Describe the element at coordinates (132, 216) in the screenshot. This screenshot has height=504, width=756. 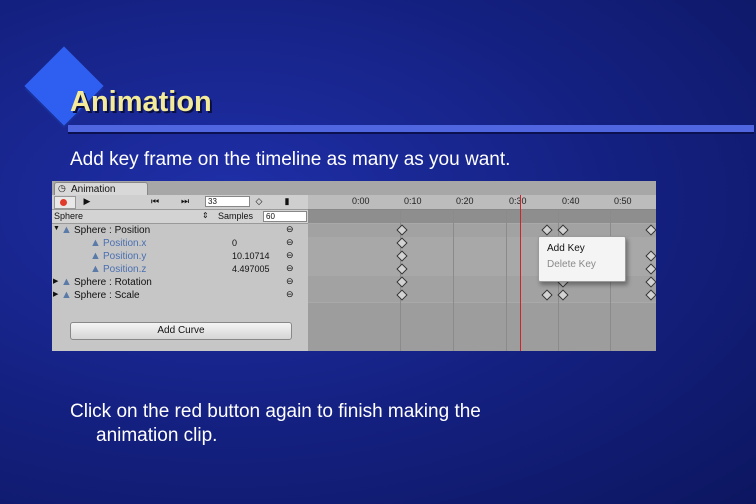
I see `object-select: Sphere` at that location.